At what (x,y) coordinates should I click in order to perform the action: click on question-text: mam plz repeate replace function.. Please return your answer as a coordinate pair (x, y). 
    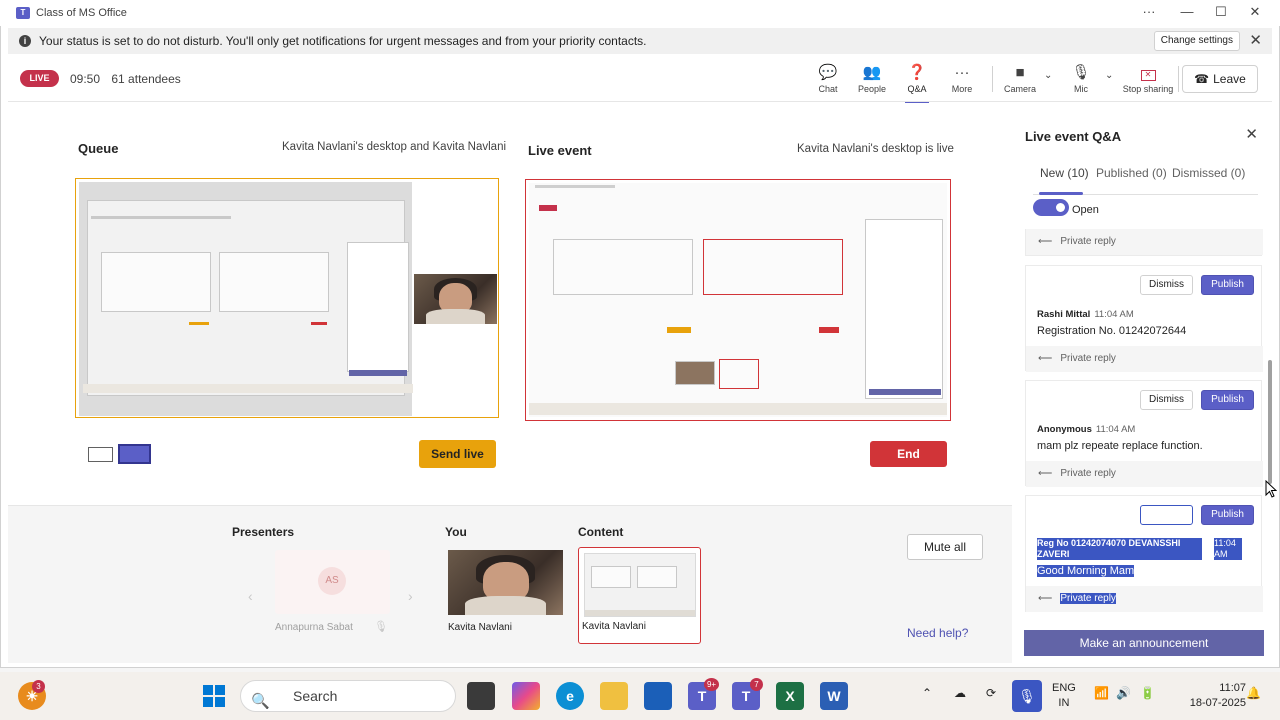
    Looking at the image, I should click on (1120, 446).